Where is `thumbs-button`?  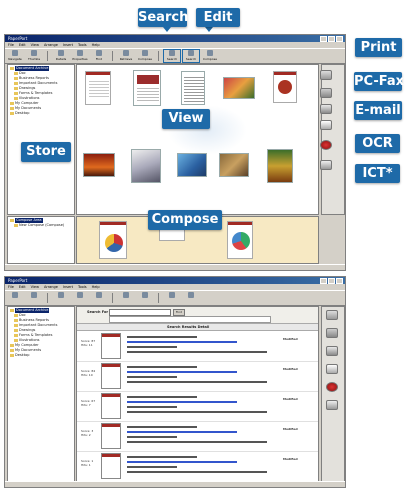 thumbs-button is located at coordinates (34, 298).